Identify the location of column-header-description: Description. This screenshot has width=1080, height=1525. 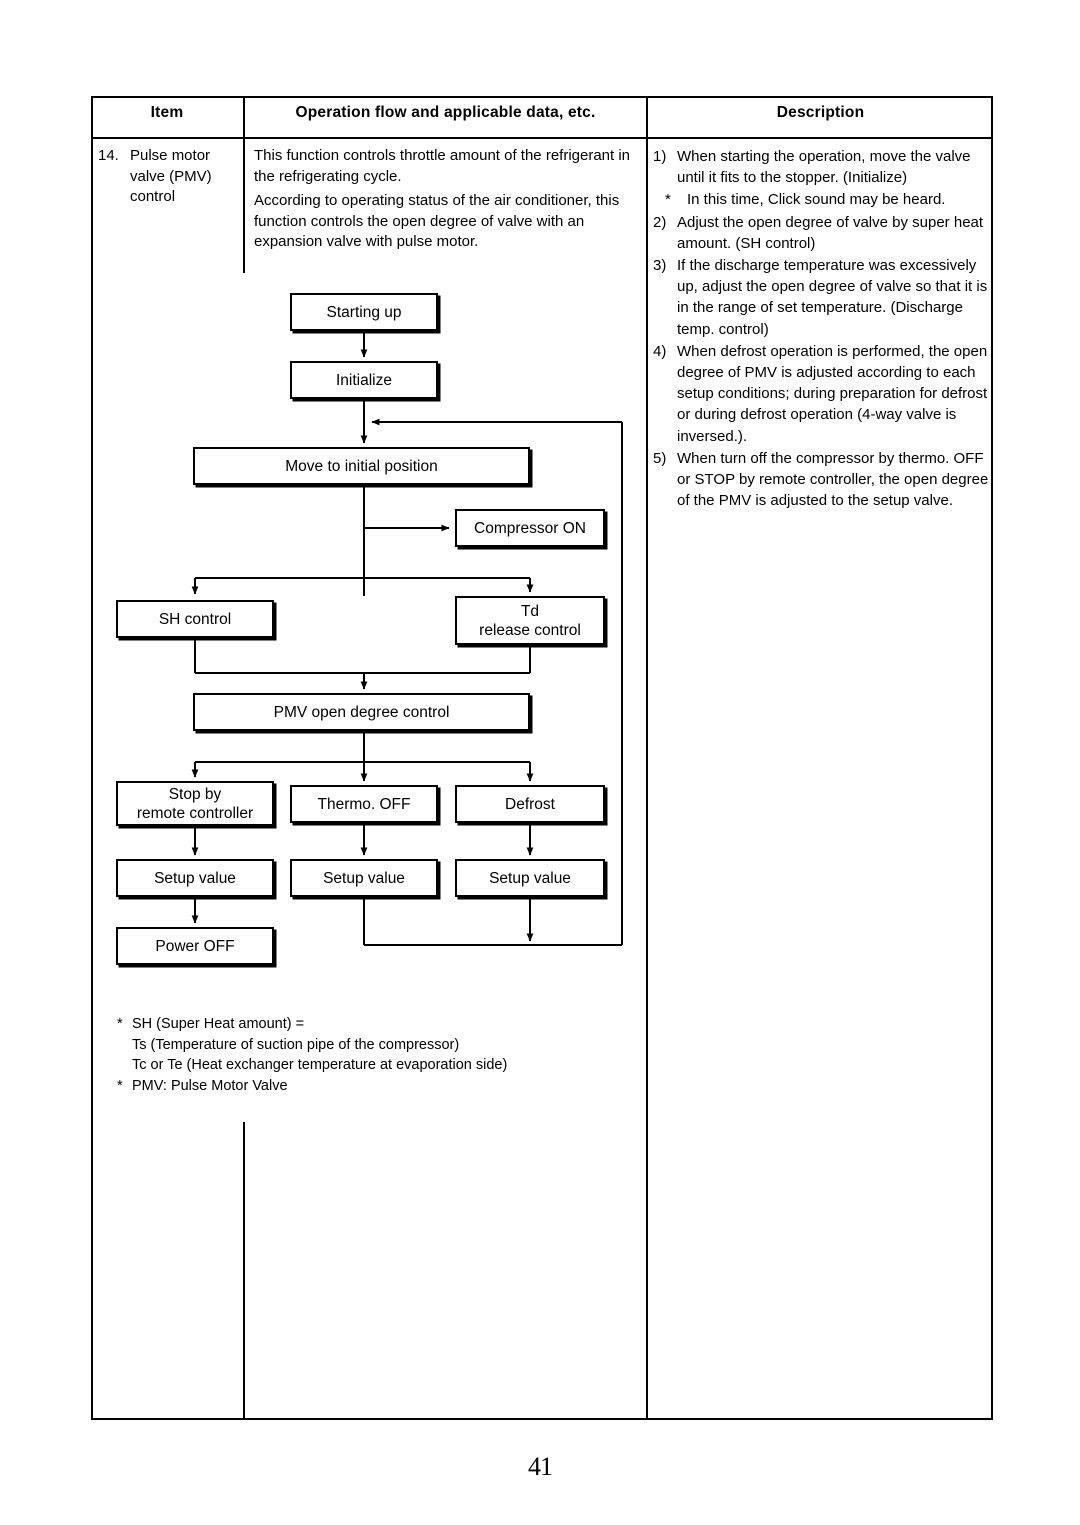
(820, 112).